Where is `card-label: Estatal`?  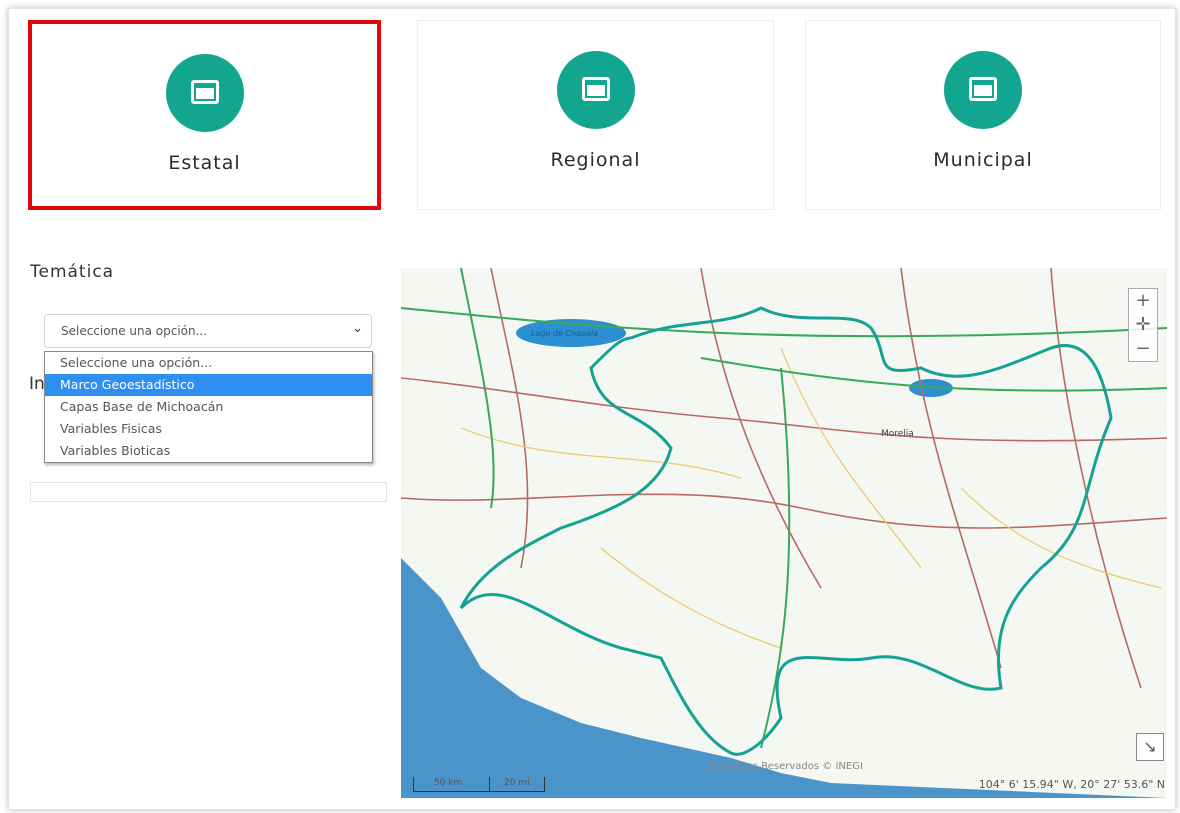 card-label: Estatal is located at coordinates (204, 163).